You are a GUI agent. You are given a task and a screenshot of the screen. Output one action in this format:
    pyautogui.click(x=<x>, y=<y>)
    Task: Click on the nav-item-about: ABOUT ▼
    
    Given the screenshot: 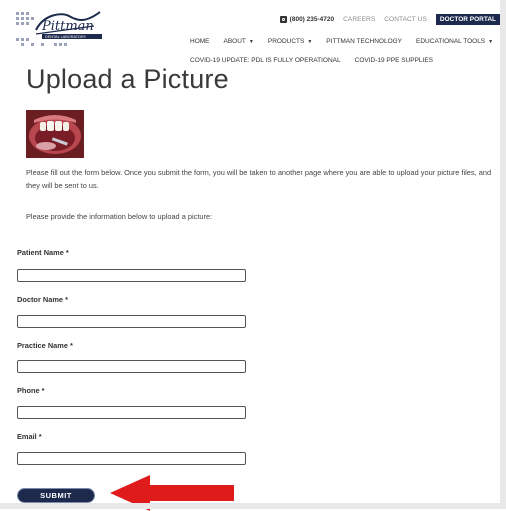 What is the action you would take?
    pyautogui.click(x=239, y=41)
    